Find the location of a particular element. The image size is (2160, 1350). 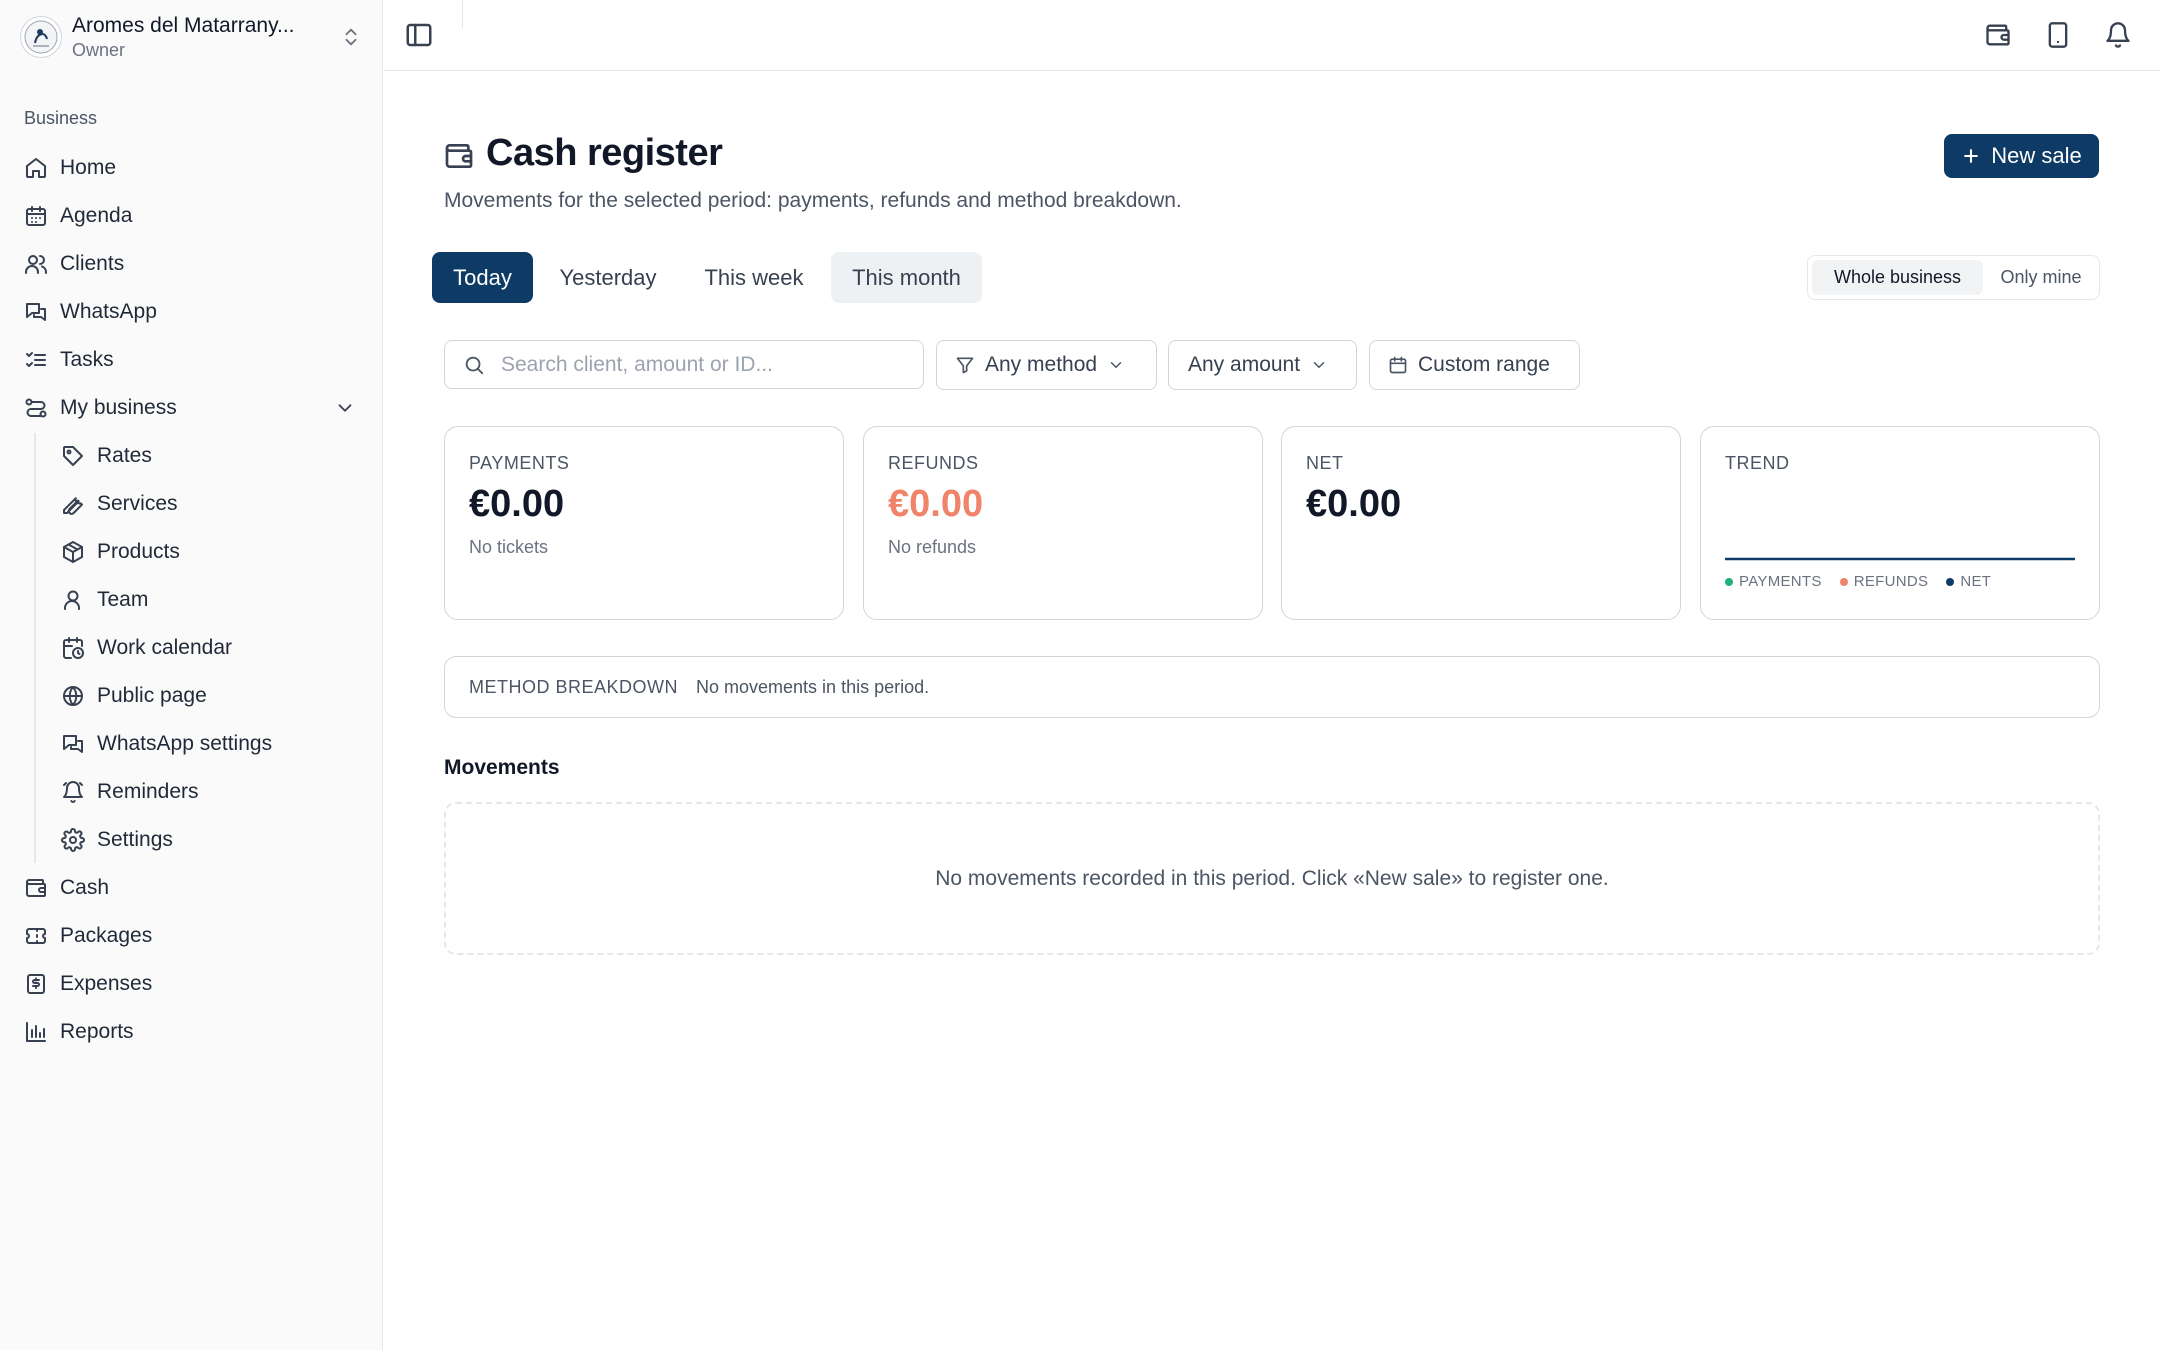

movements-heading: Movements is located at coordinates (502, 767).